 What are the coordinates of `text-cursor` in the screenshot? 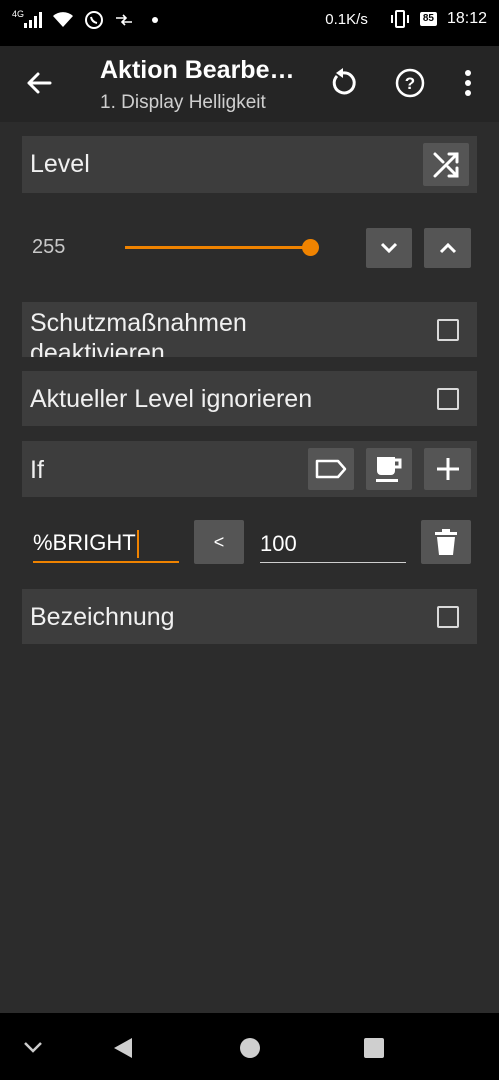 It's located at (137, 544).